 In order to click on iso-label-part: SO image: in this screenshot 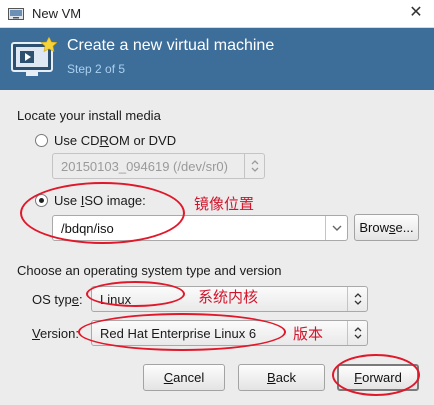, I will do `click(115, 200)`.